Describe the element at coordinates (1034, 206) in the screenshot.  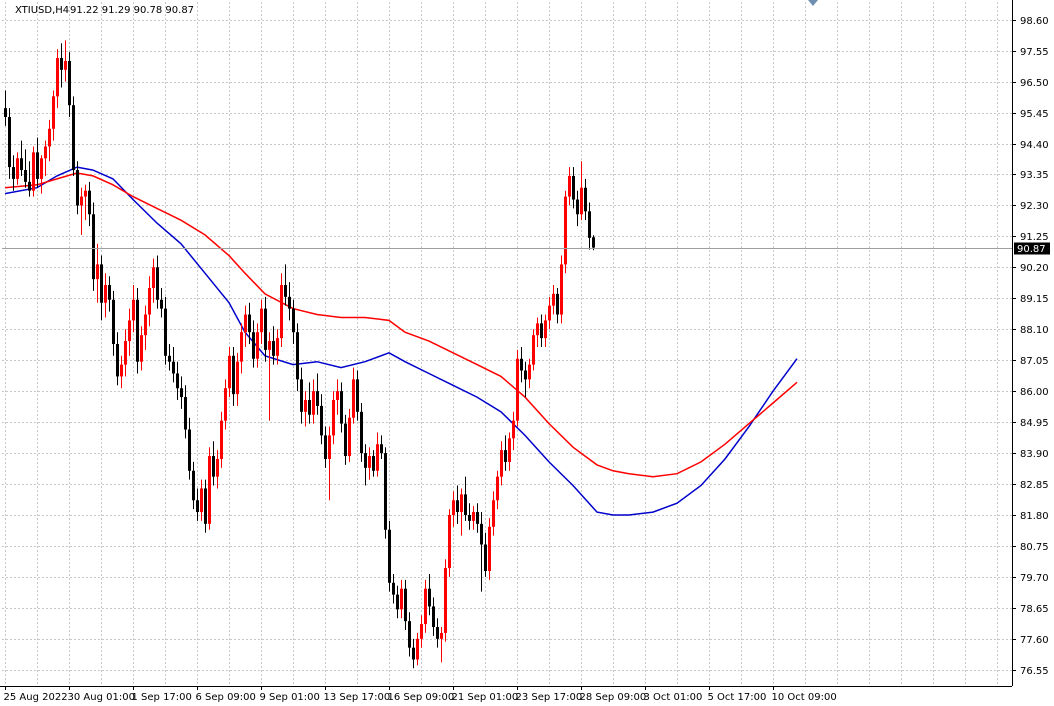
I see `y-tick-label: 92.30` at that location.